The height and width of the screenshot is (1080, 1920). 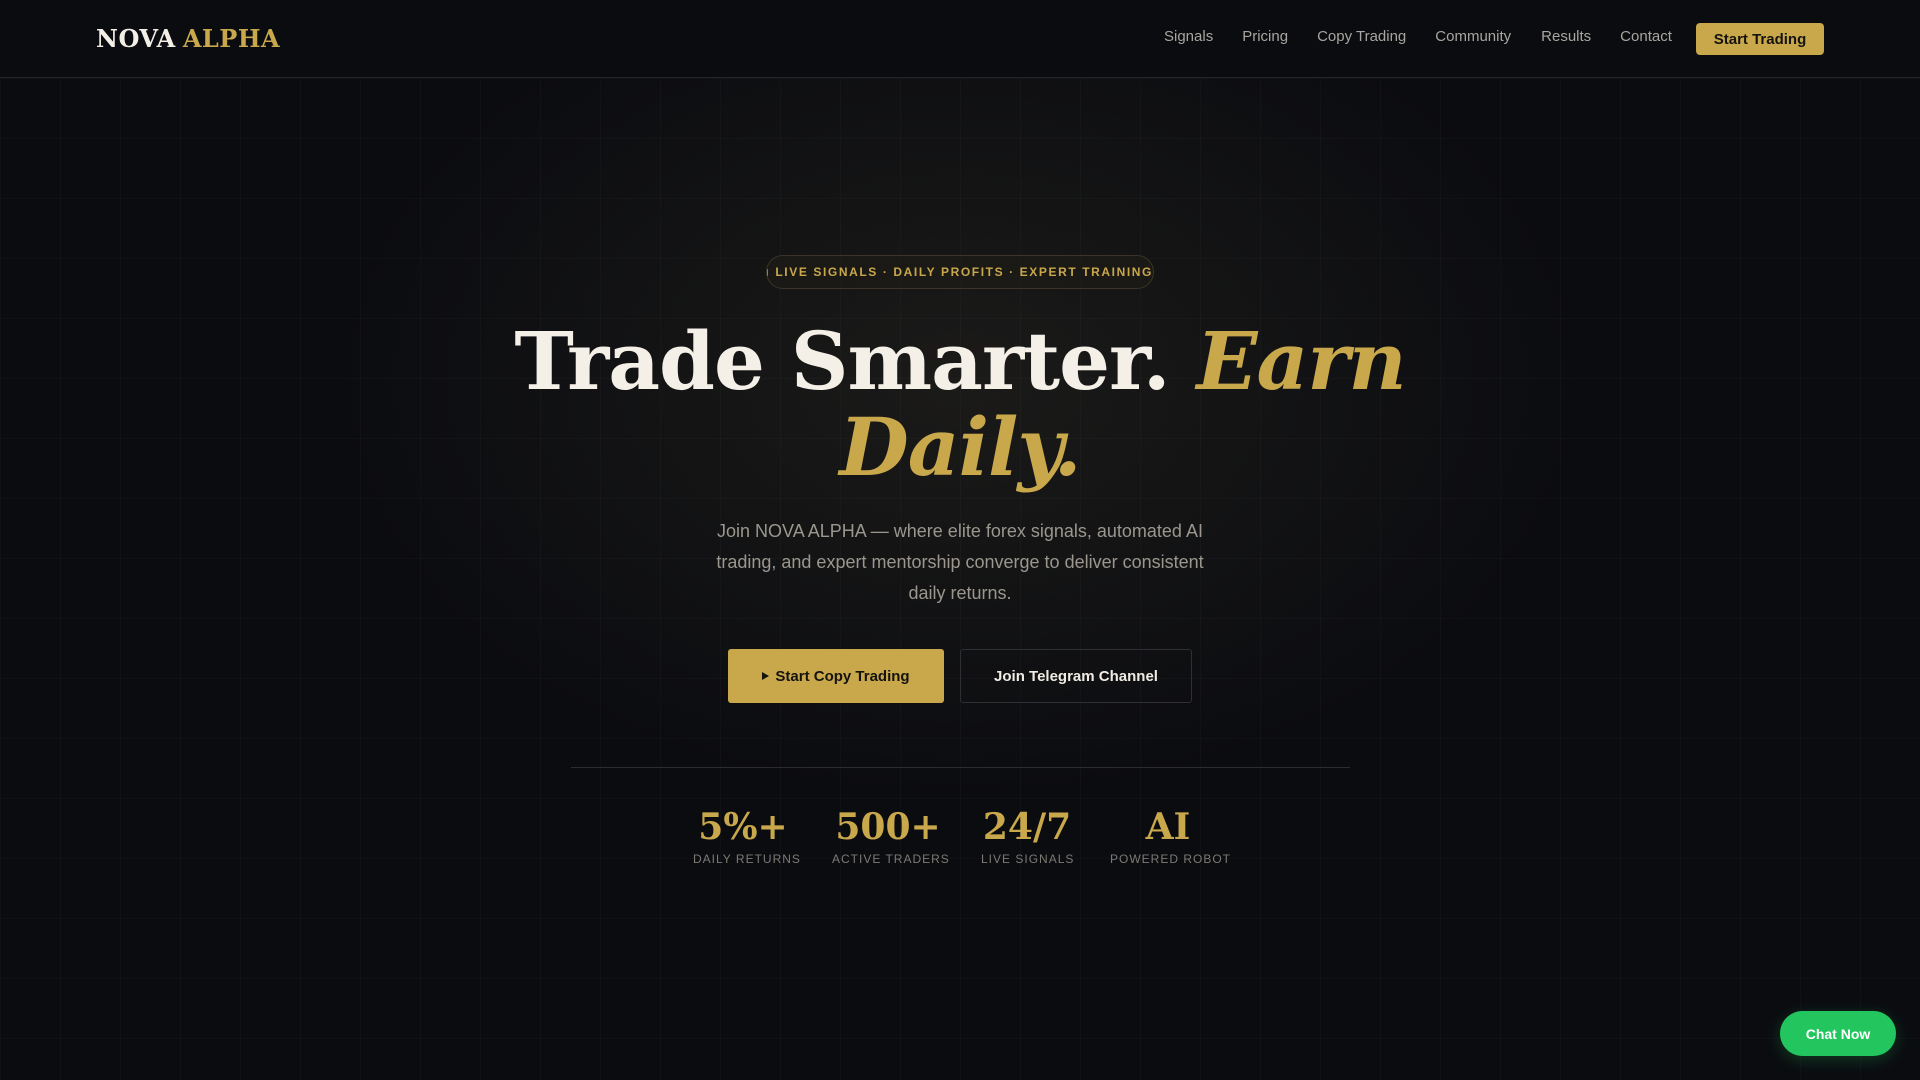 I want to click on chat-now-button: Chat Now, so click(x=1838, y=1033).